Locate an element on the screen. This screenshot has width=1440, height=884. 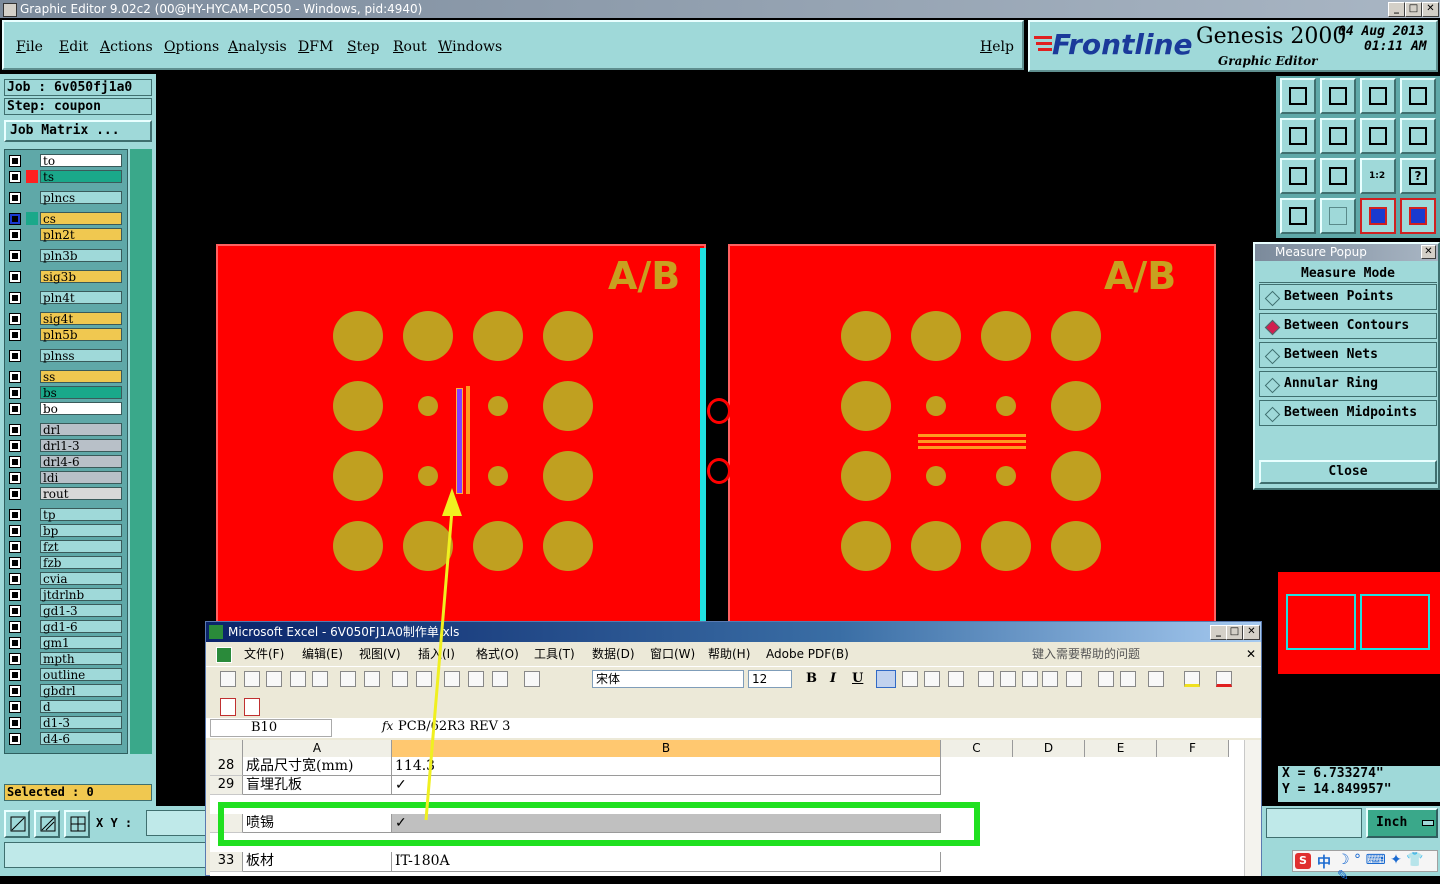
menu-actions: Actions is located at coordinates (126, 47).